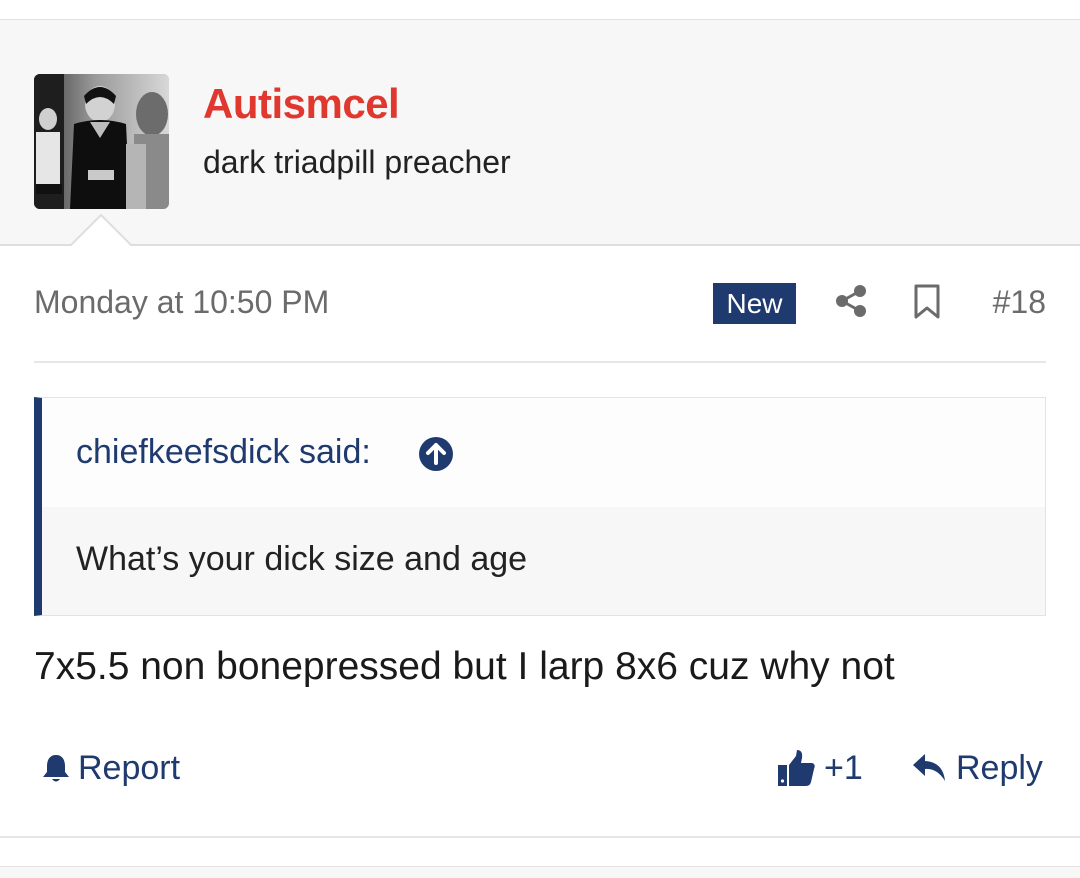 The height and width of the screenshot is (878, 1080). Describe the element at coordinates (301, 104) in the screenshot. I see `username: Autismcel` at that location.